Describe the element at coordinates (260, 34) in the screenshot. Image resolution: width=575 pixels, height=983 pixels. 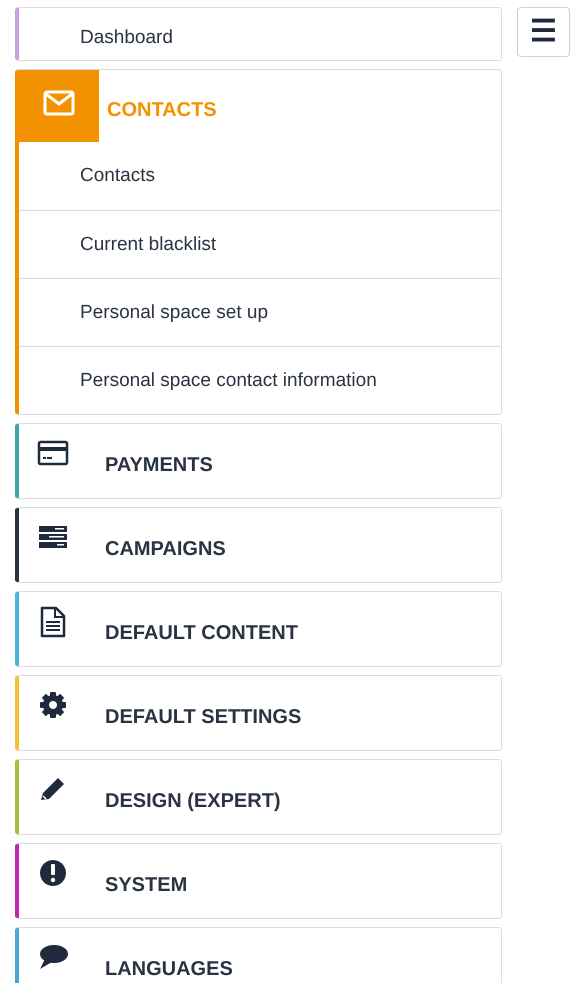
I see `menu-link: Dashboard` at that location.